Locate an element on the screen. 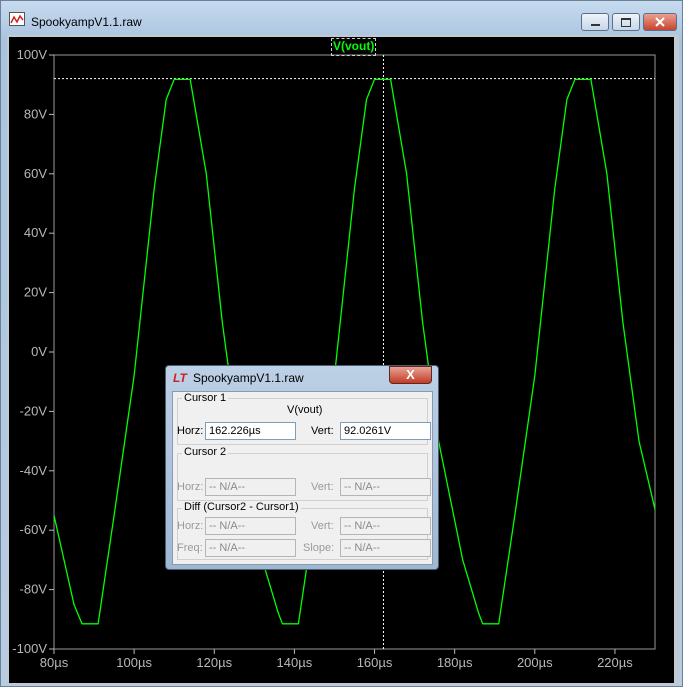 The image size is (683, 687). y-tick-label: -40V is located at coordinates (34, 470).